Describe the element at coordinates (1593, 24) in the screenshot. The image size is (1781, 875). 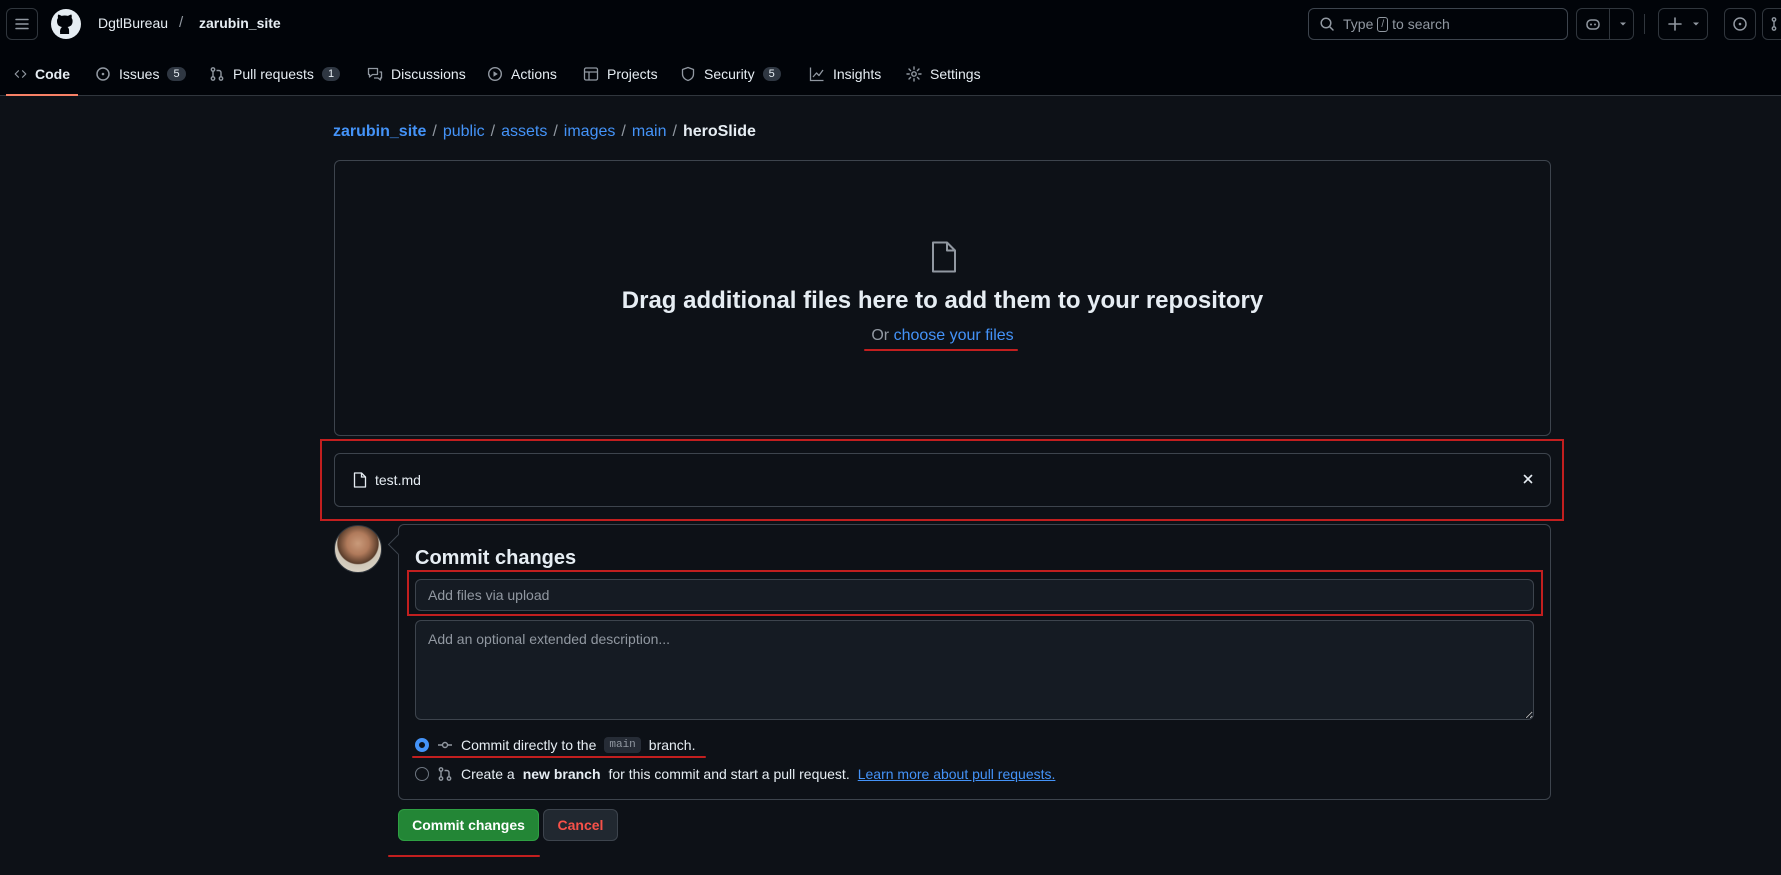
I see `copilot-icon` at that location.